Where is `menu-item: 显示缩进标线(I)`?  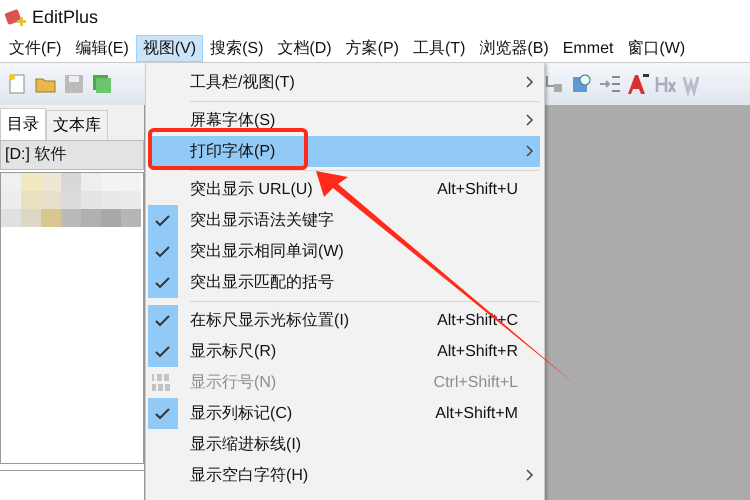 menu-item: 显示缩进标线(I) is located at coordinates (344, 444).